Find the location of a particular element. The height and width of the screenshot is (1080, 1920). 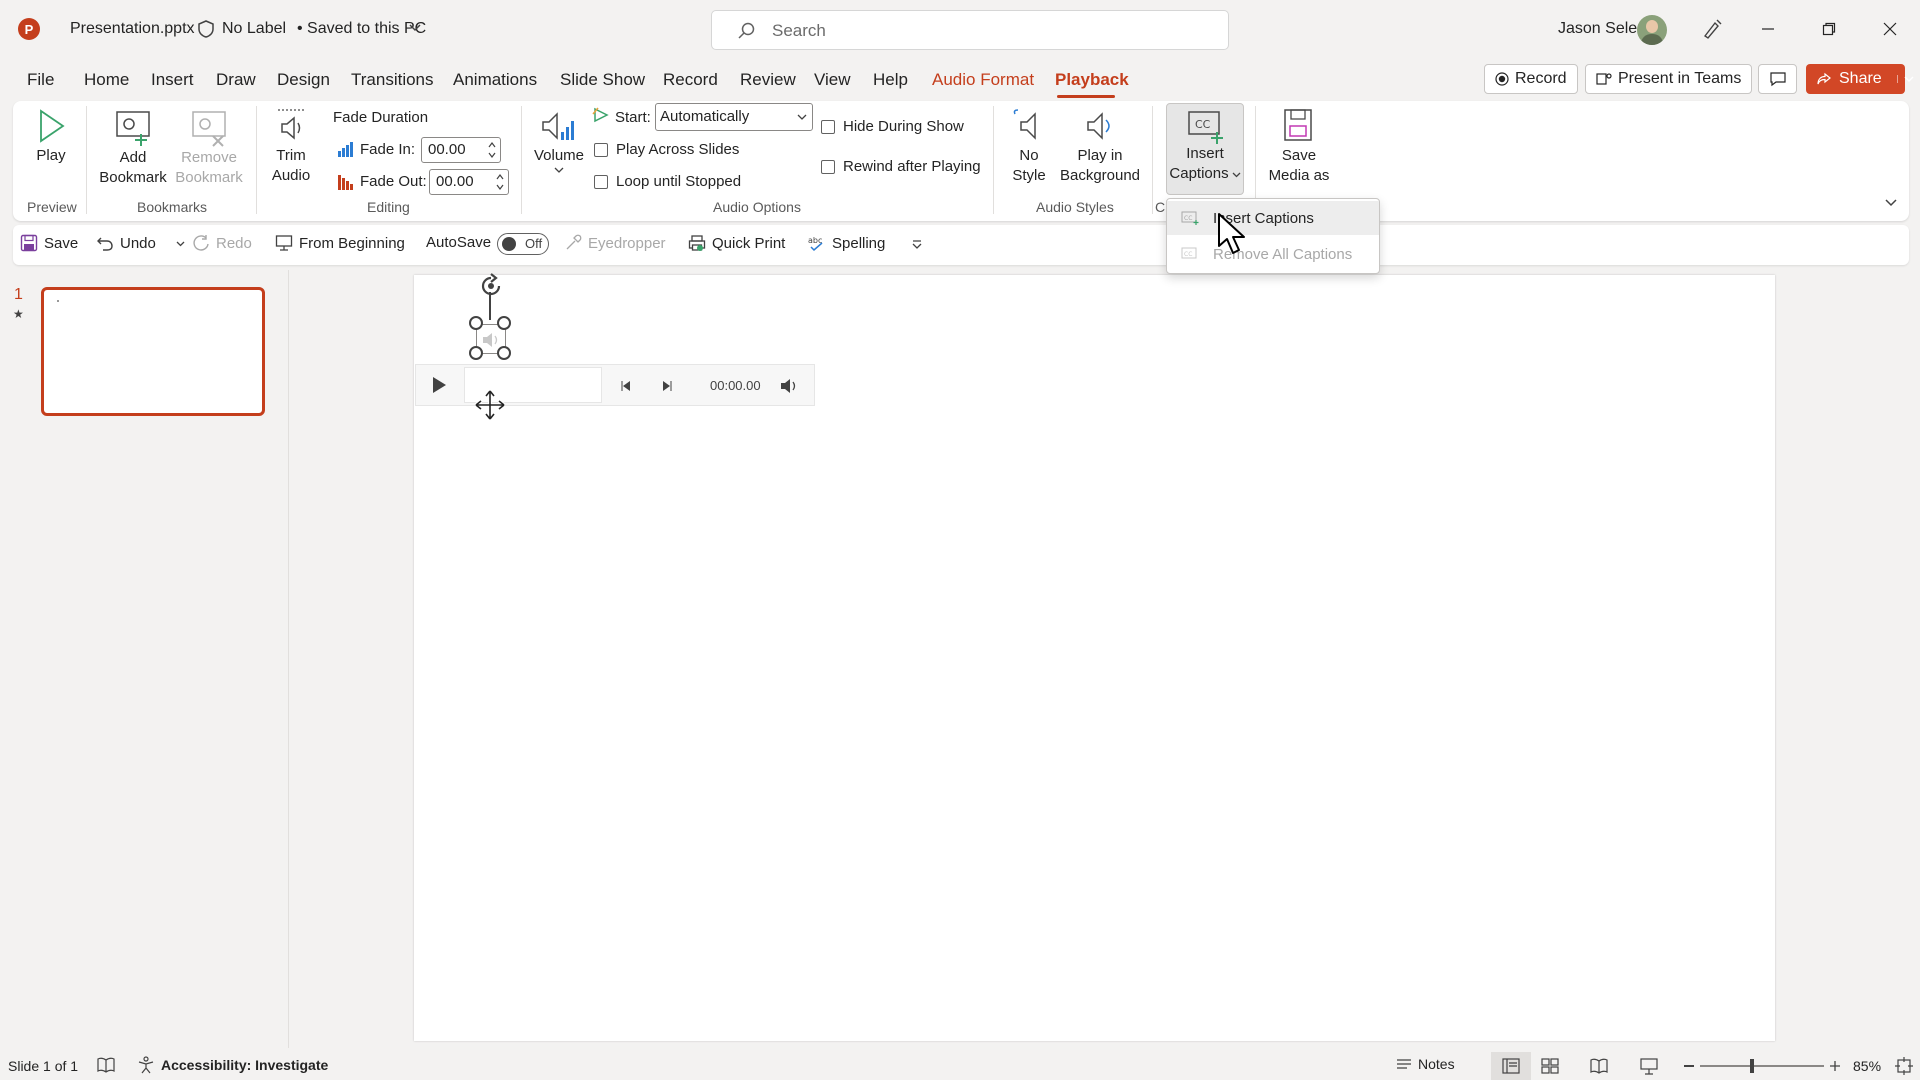

player-time: 00:00.00 is located at coordinates (735, 385).